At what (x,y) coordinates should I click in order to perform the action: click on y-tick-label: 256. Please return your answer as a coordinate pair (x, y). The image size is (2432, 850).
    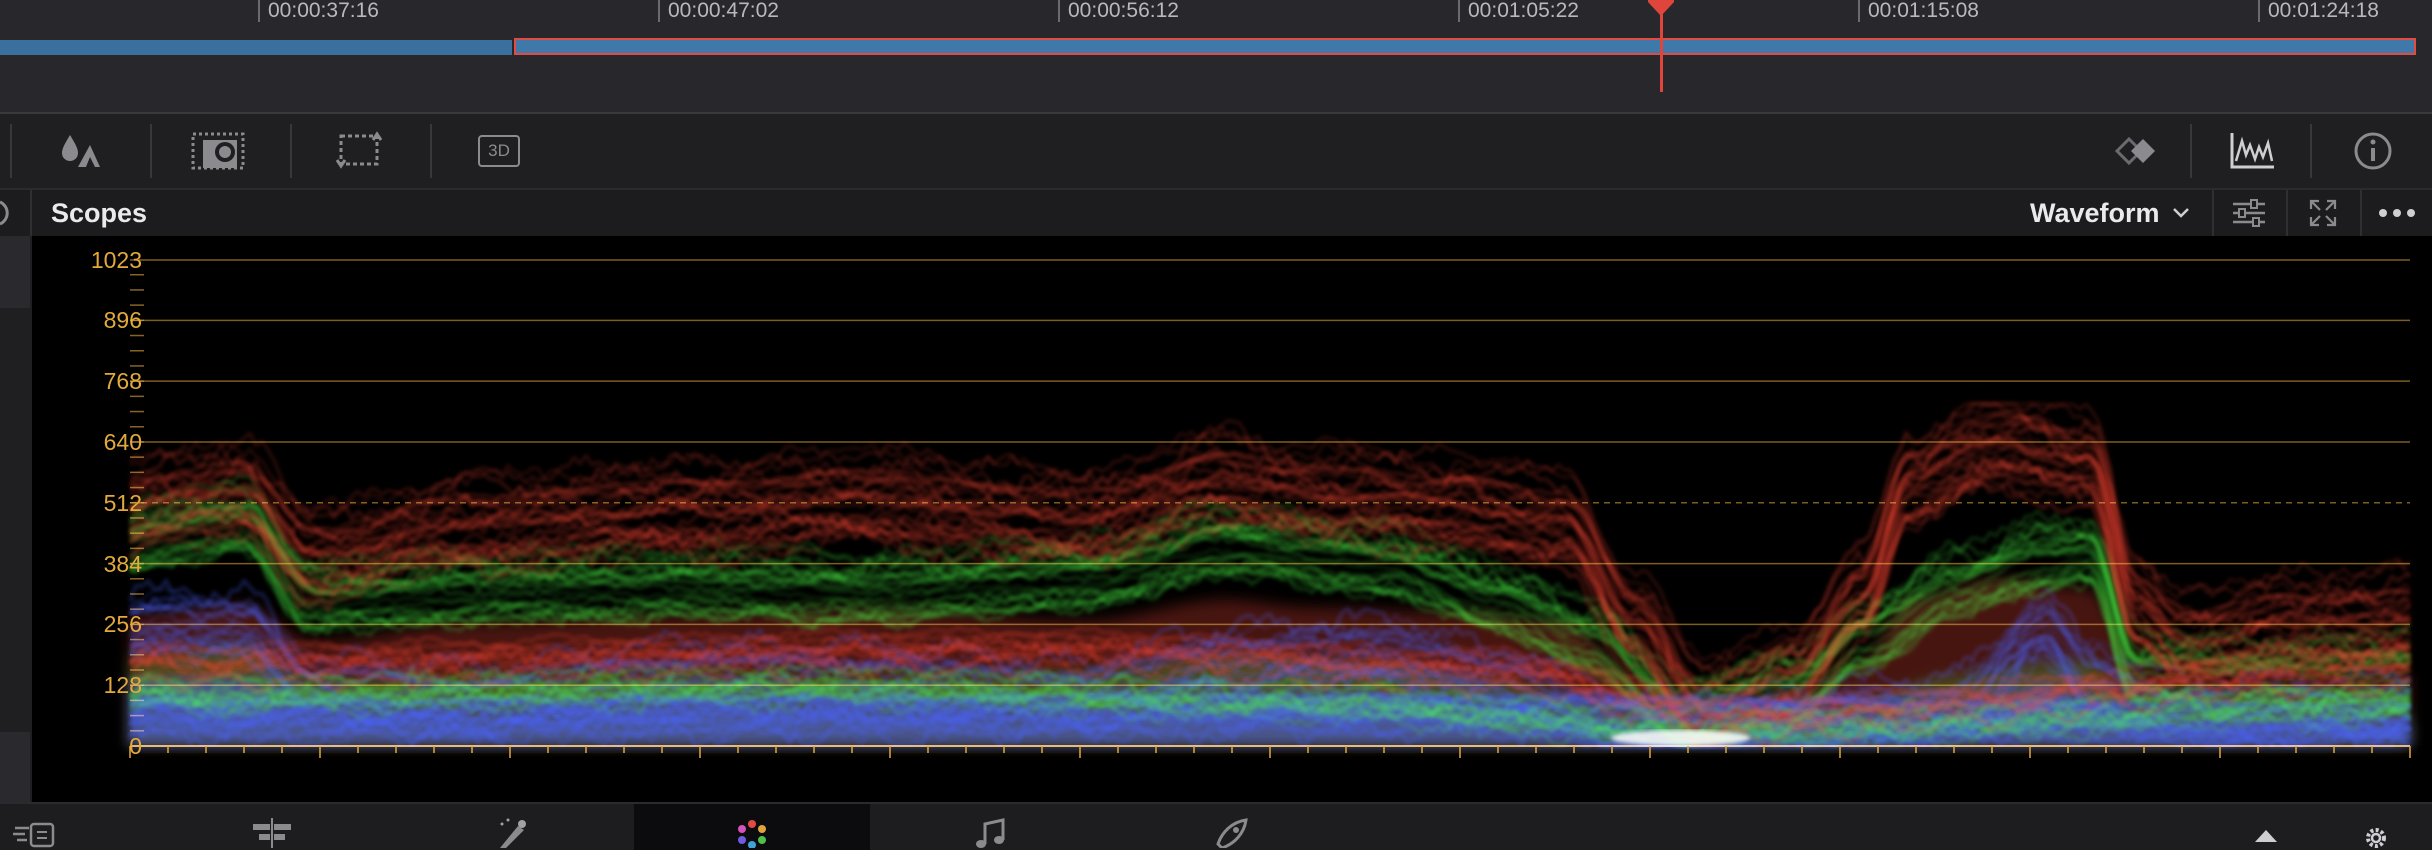
    Looking at the image, I should click on (122, 624).